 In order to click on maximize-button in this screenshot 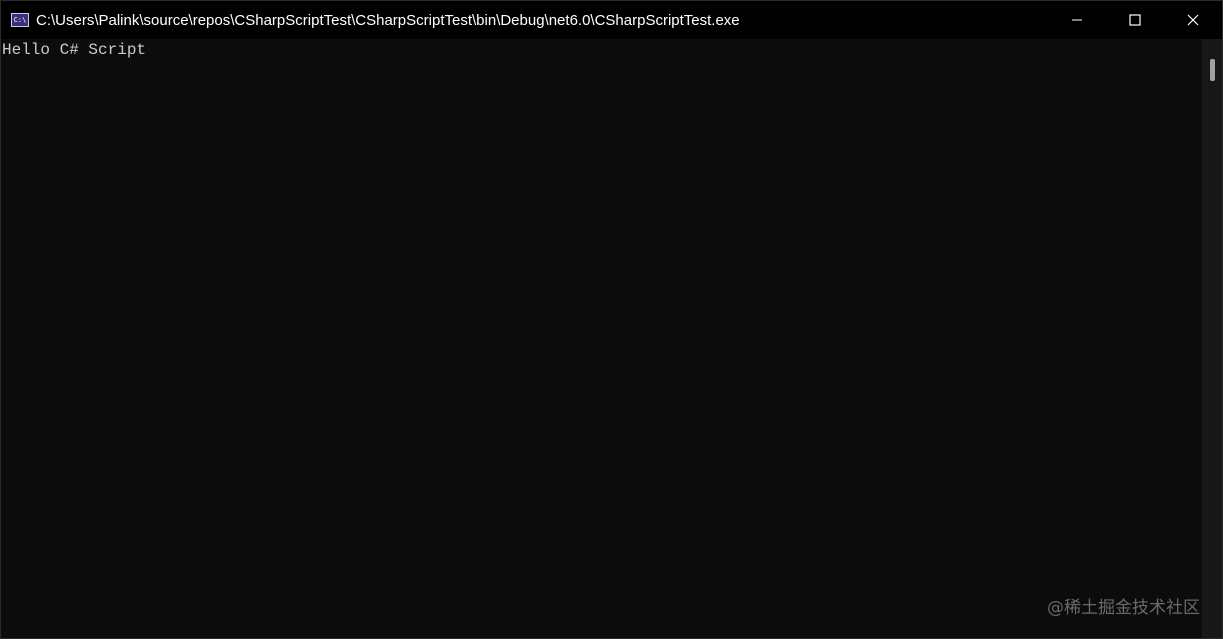, I will do `click(1135, 20)`.